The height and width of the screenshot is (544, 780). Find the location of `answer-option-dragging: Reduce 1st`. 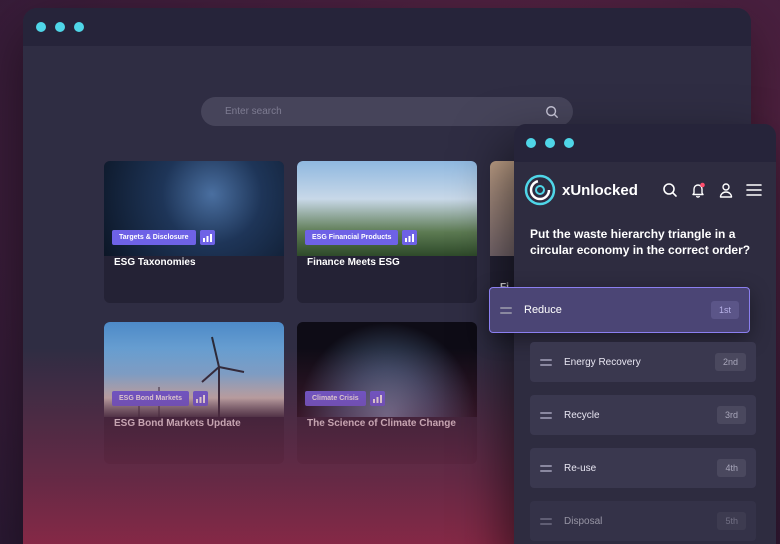

answer-option-dragging: Reduce 1st is located at coordinates (619, 310).